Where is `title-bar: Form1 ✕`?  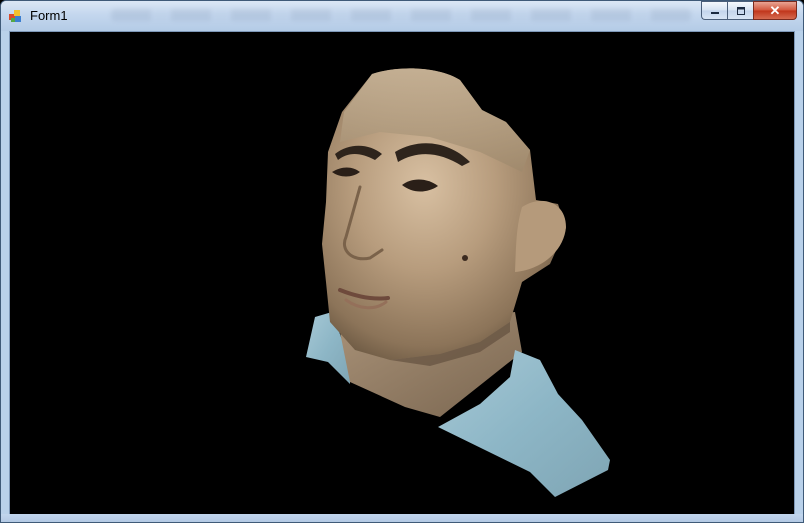
title-bar: Form1 ✕ is located at coordinates (402, 16).